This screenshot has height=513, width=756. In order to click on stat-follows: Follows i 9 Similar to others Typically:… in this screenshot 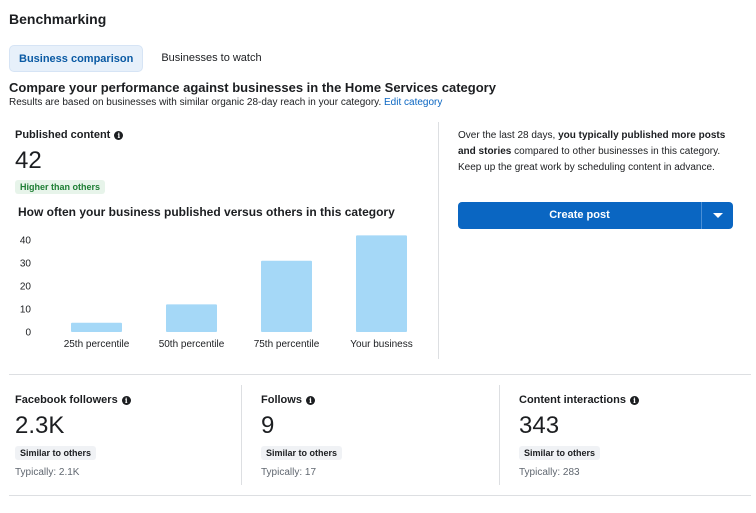, I will do `click(302, 436)`.